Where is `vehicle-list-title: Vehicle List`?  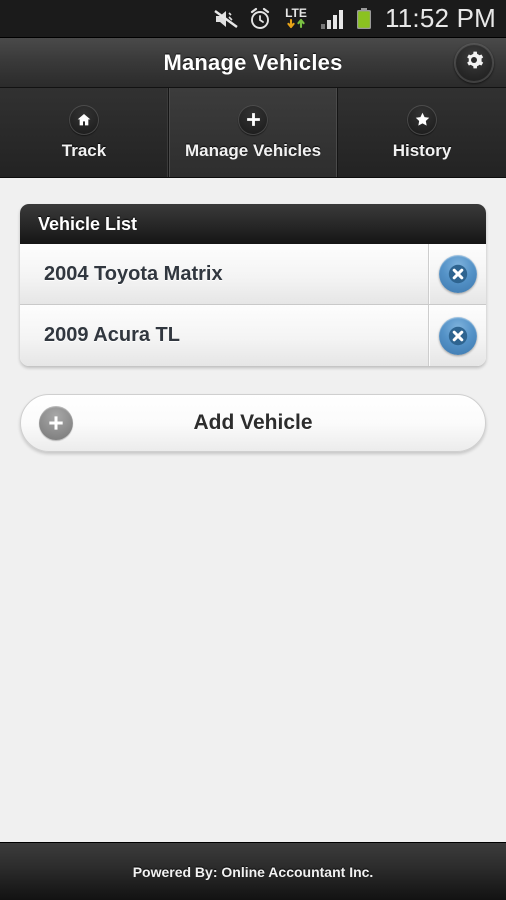
vehicle-list-title: Vehicle List is located at coordinates (88, 223).